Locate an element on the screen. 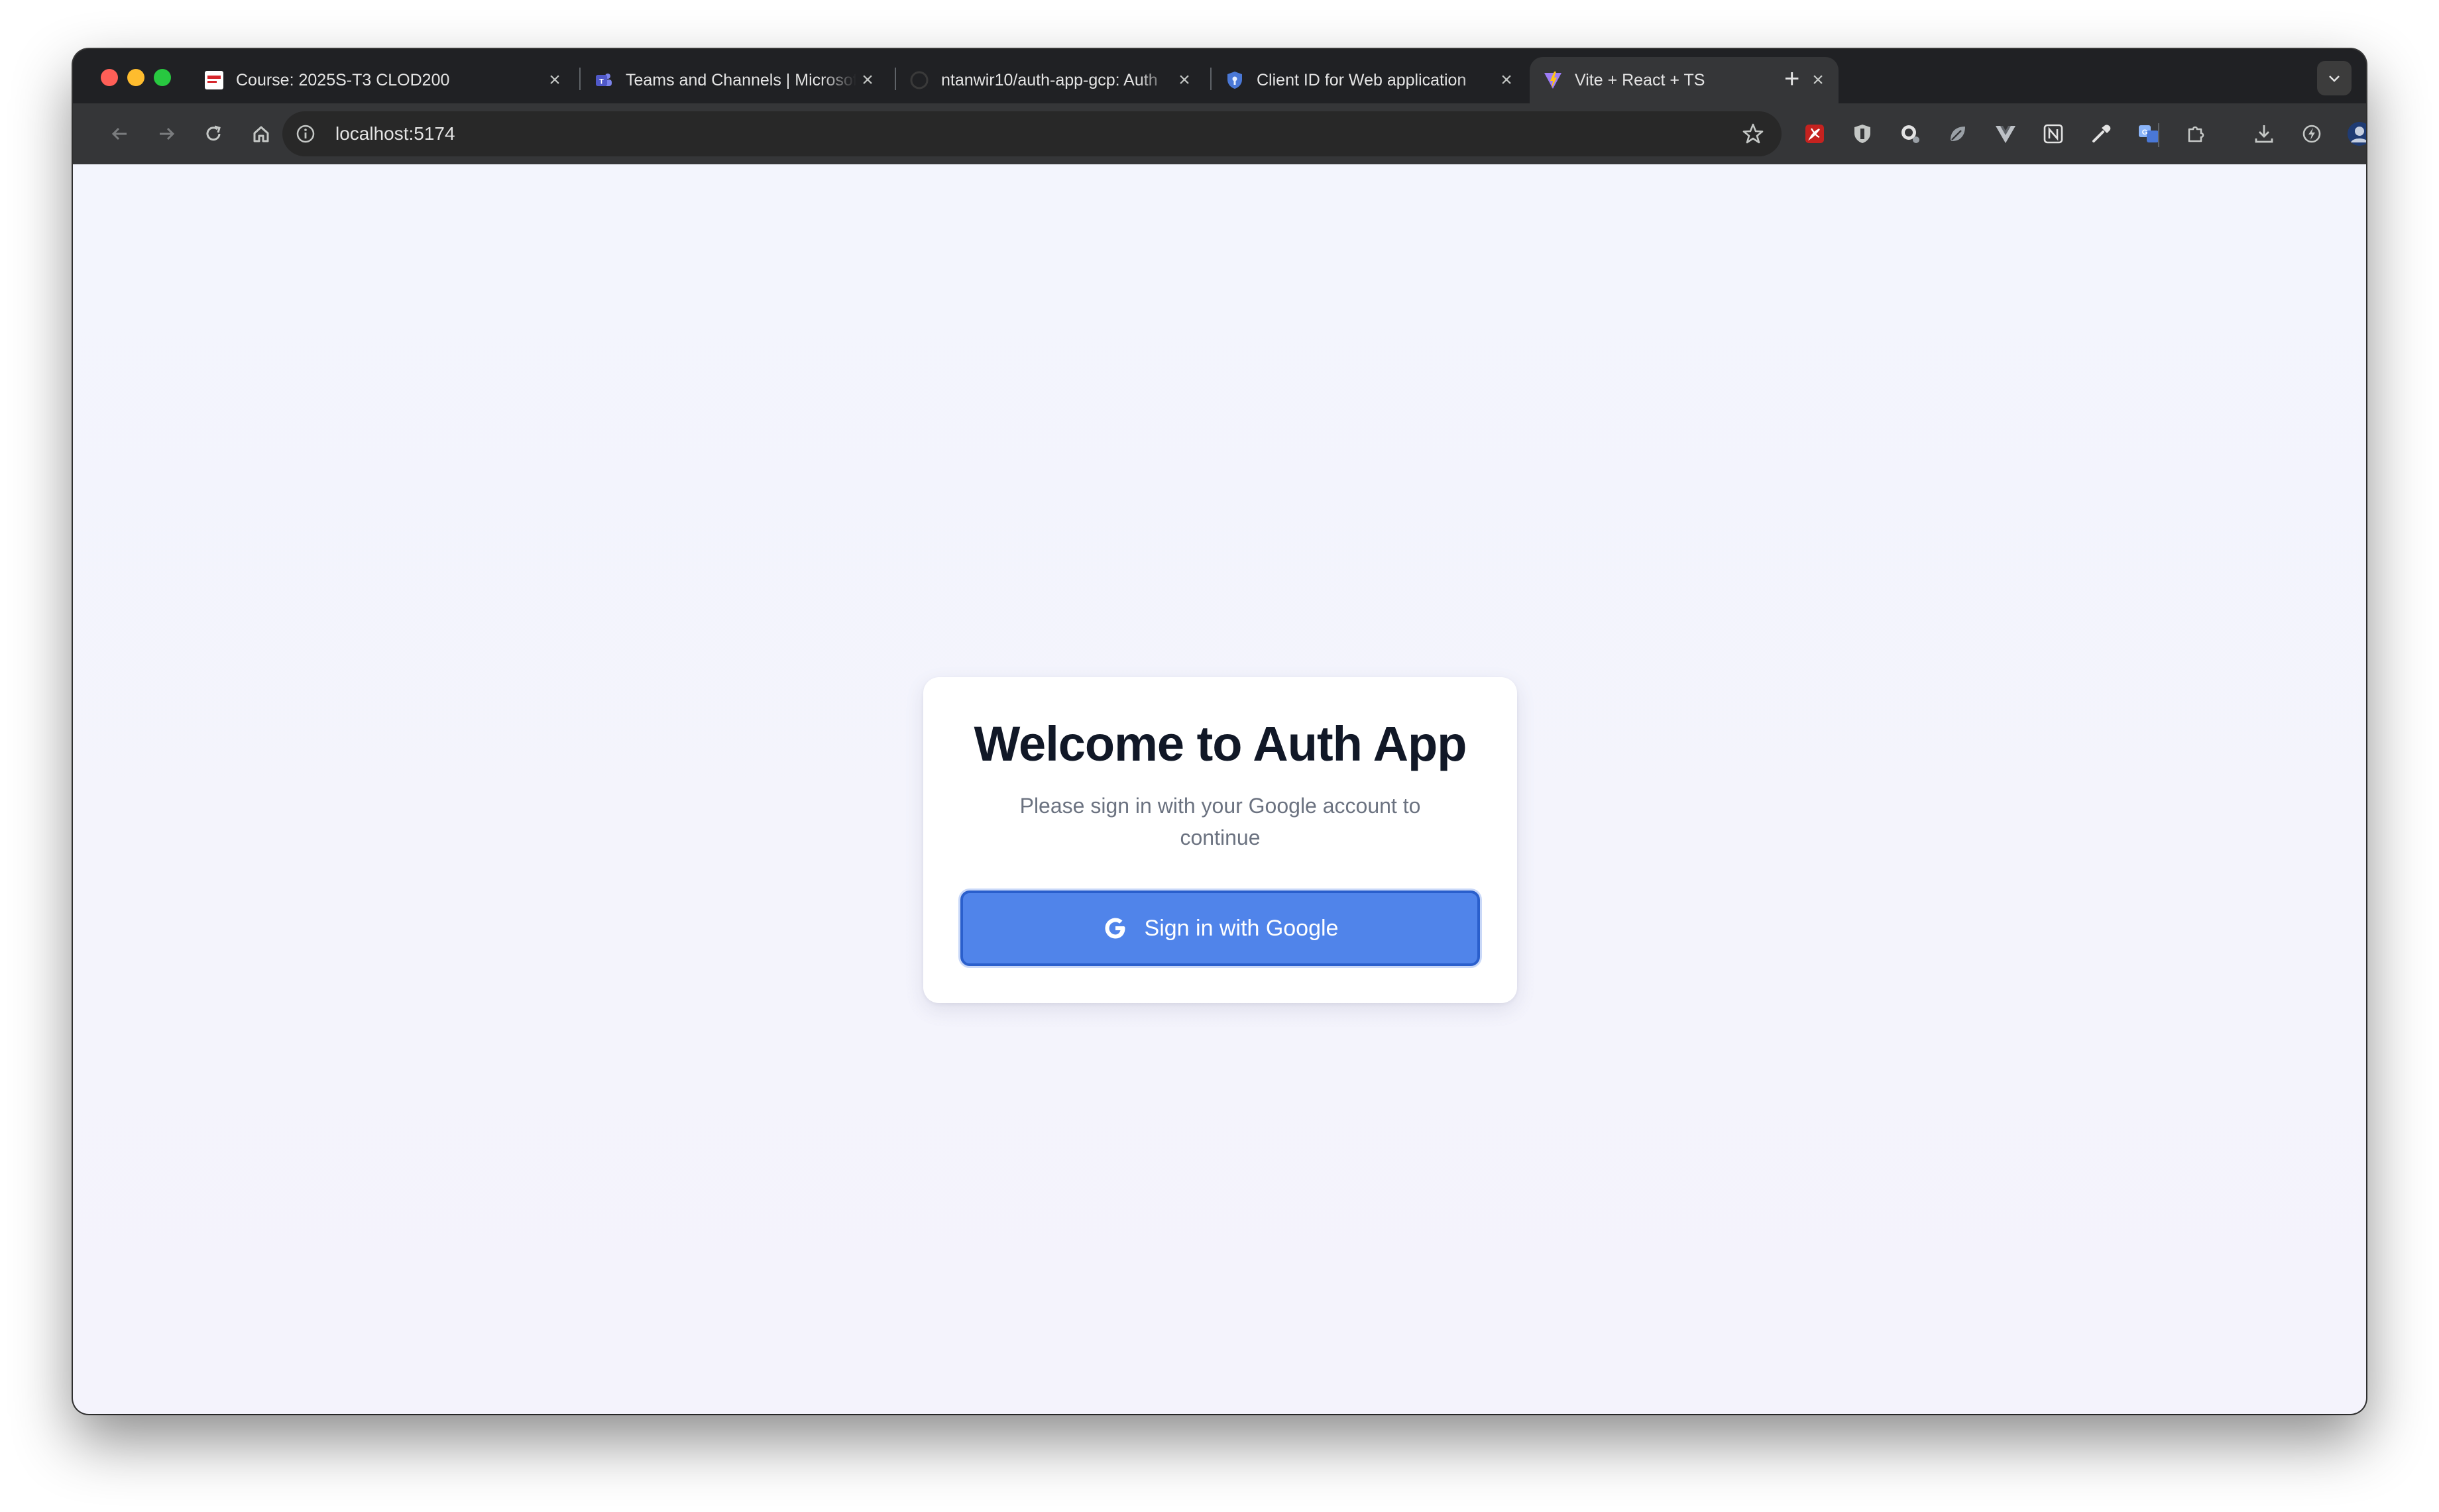 The width and height of the screenshot is (2439, 1512). course-favicon is located at coordinates (214, 80).